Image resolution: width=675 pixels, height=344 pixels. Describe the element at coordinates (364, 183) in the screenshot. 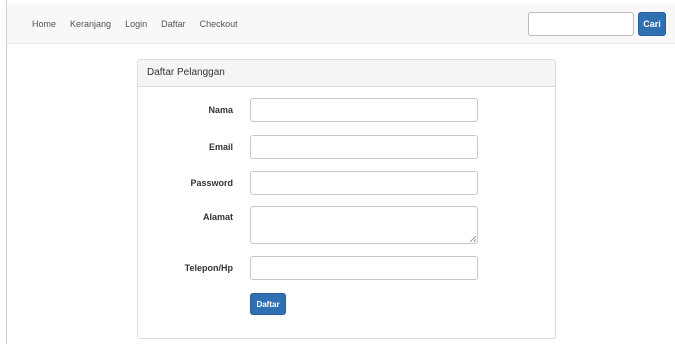

I see `password-field` at that location.